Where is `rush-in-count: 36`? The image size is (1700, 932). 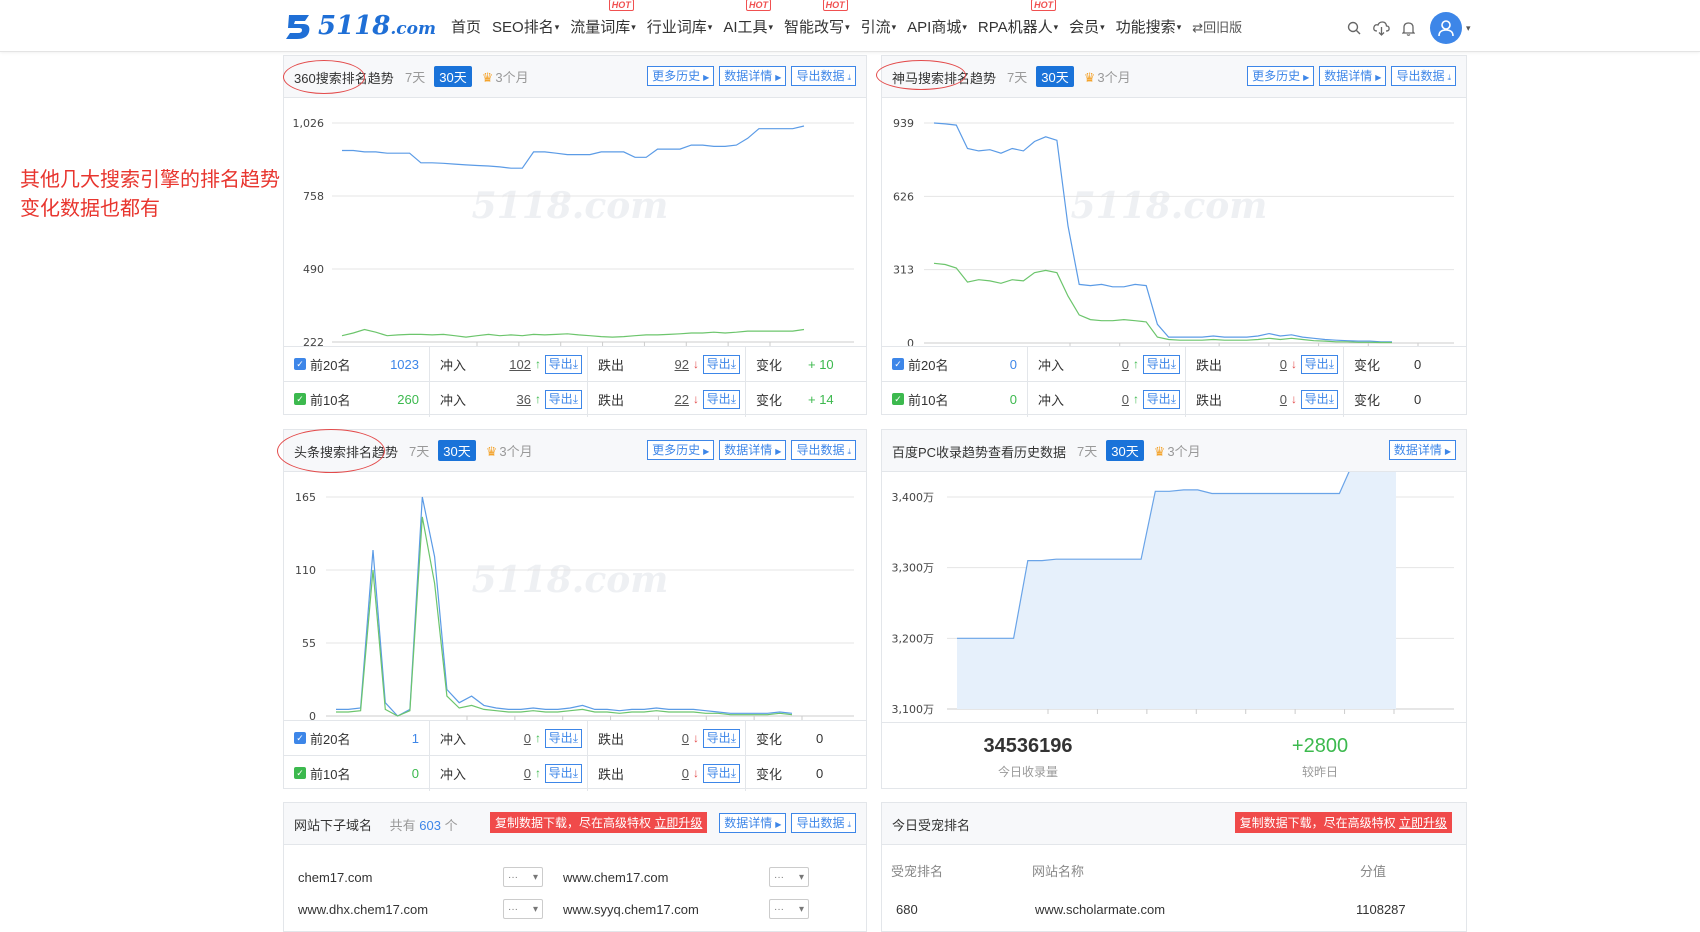 rush-in-count: 36 is located at coordinates (524, 399).